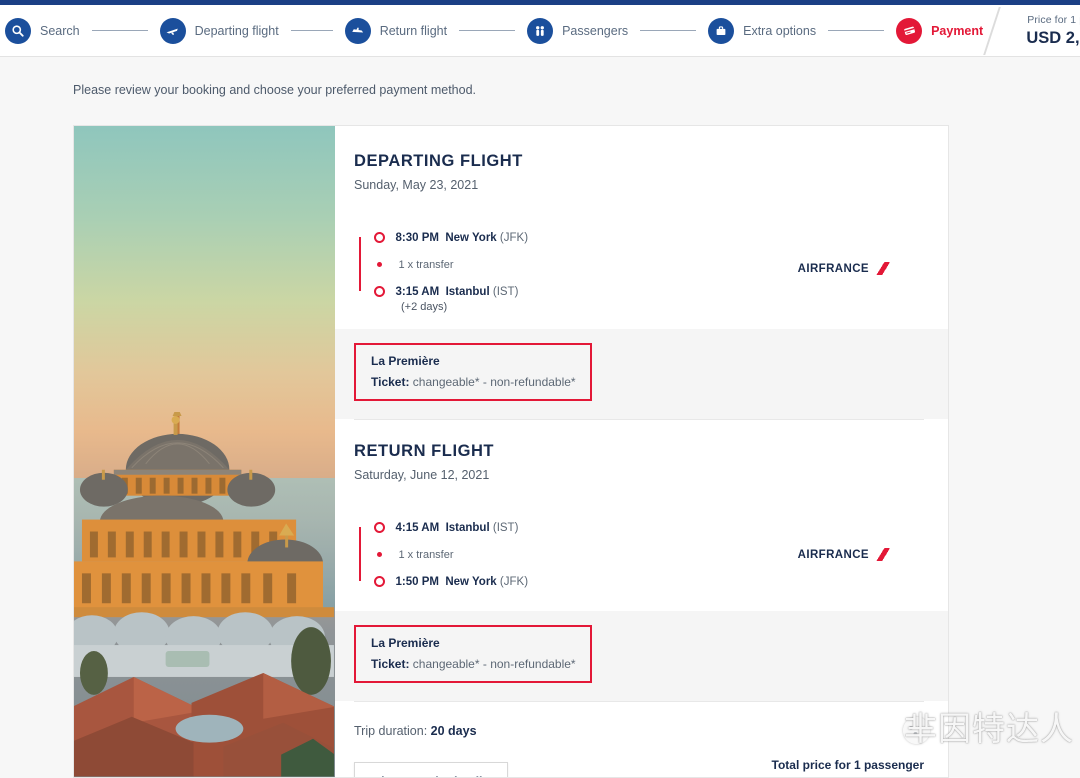  Describe the element at coordinates (721, 30) in the screenshot. I see `briefcase-icon` at that location.